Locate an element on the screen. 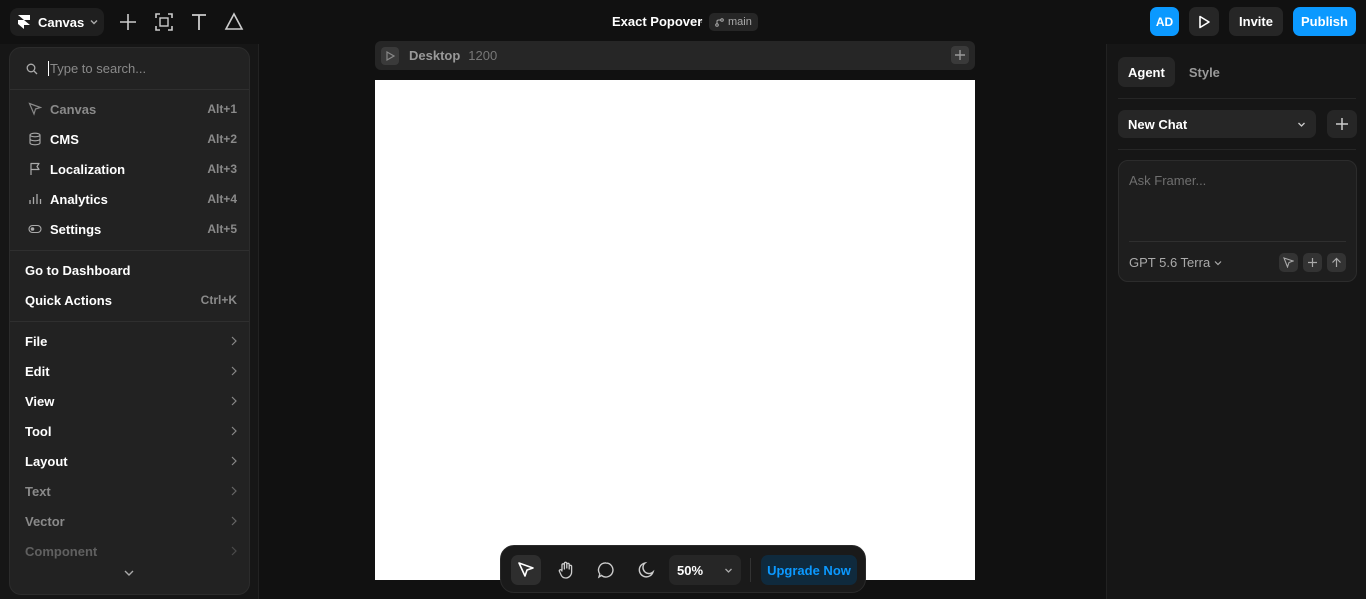  menu-item-canvas: Canvas Alt+1 is located at coordinates (129, 109).